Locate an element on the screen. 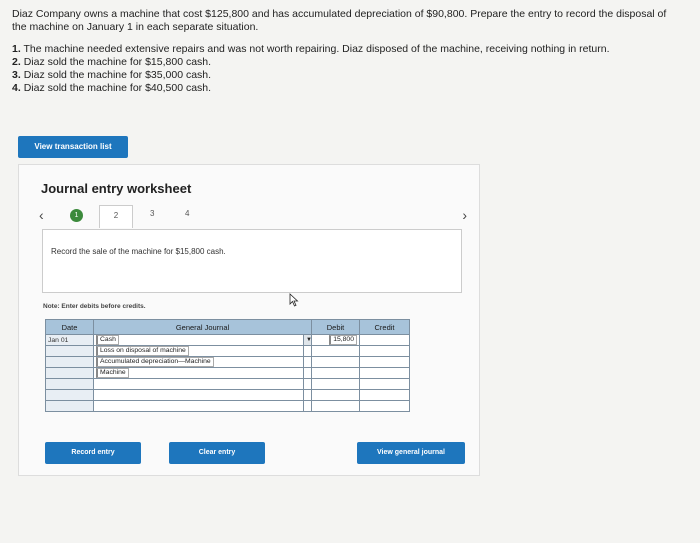  table-row: Jan 01 Cash ▼ 15,800 is located at coordinates (227, 340).